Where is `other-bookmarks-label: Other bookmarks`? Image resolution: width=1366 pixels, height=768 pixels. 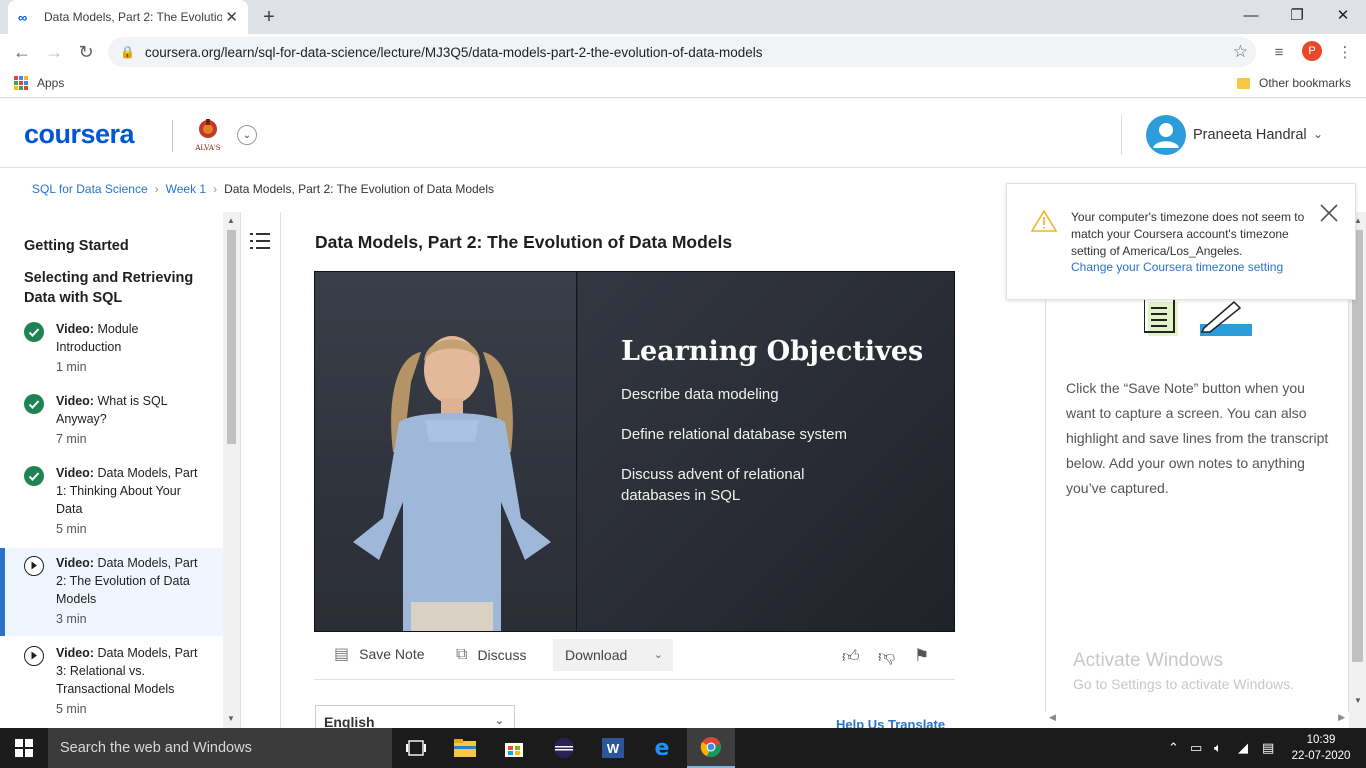 other-bookmarks-label: Other bookmarks is located at coordinates (1305, 83).